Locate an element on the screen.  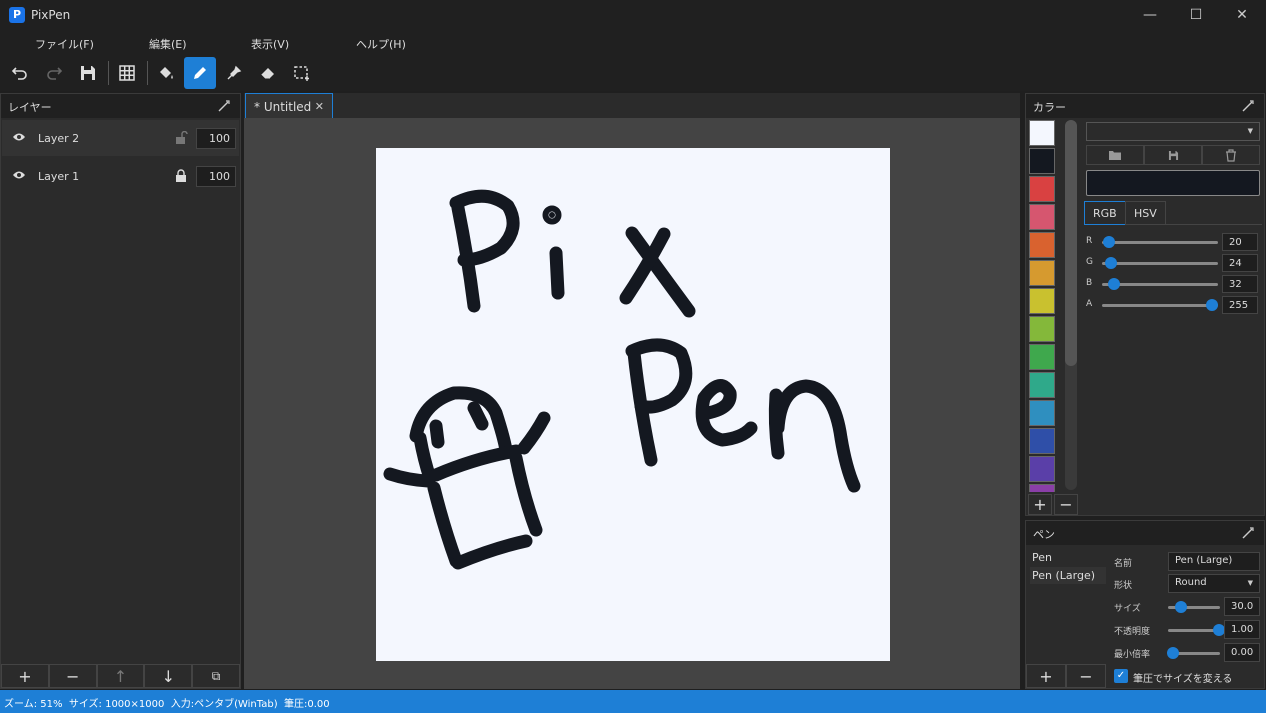
pen-opacity-row: 不透明度 1.00 is located at coordinates (1188, 630).